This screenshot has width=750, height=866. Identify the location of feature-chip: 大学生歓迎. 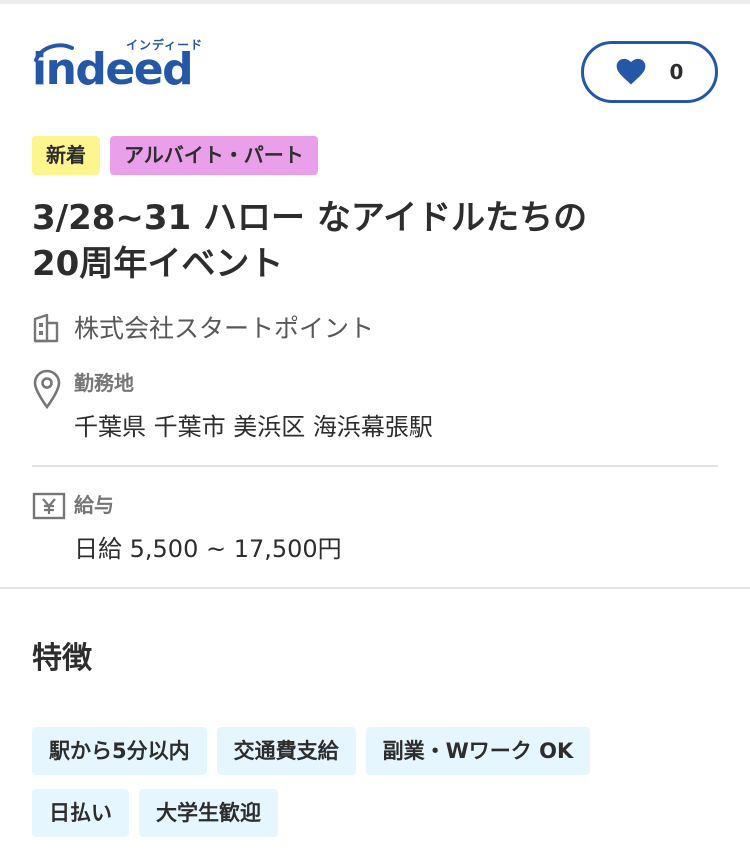
(208, 813).